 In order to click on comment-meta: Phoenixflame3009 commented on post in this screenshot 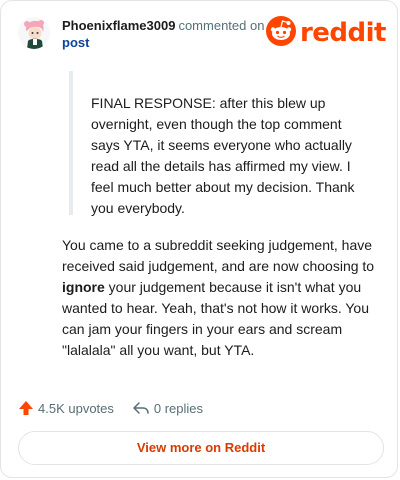, I will do `click(163, 34)`.